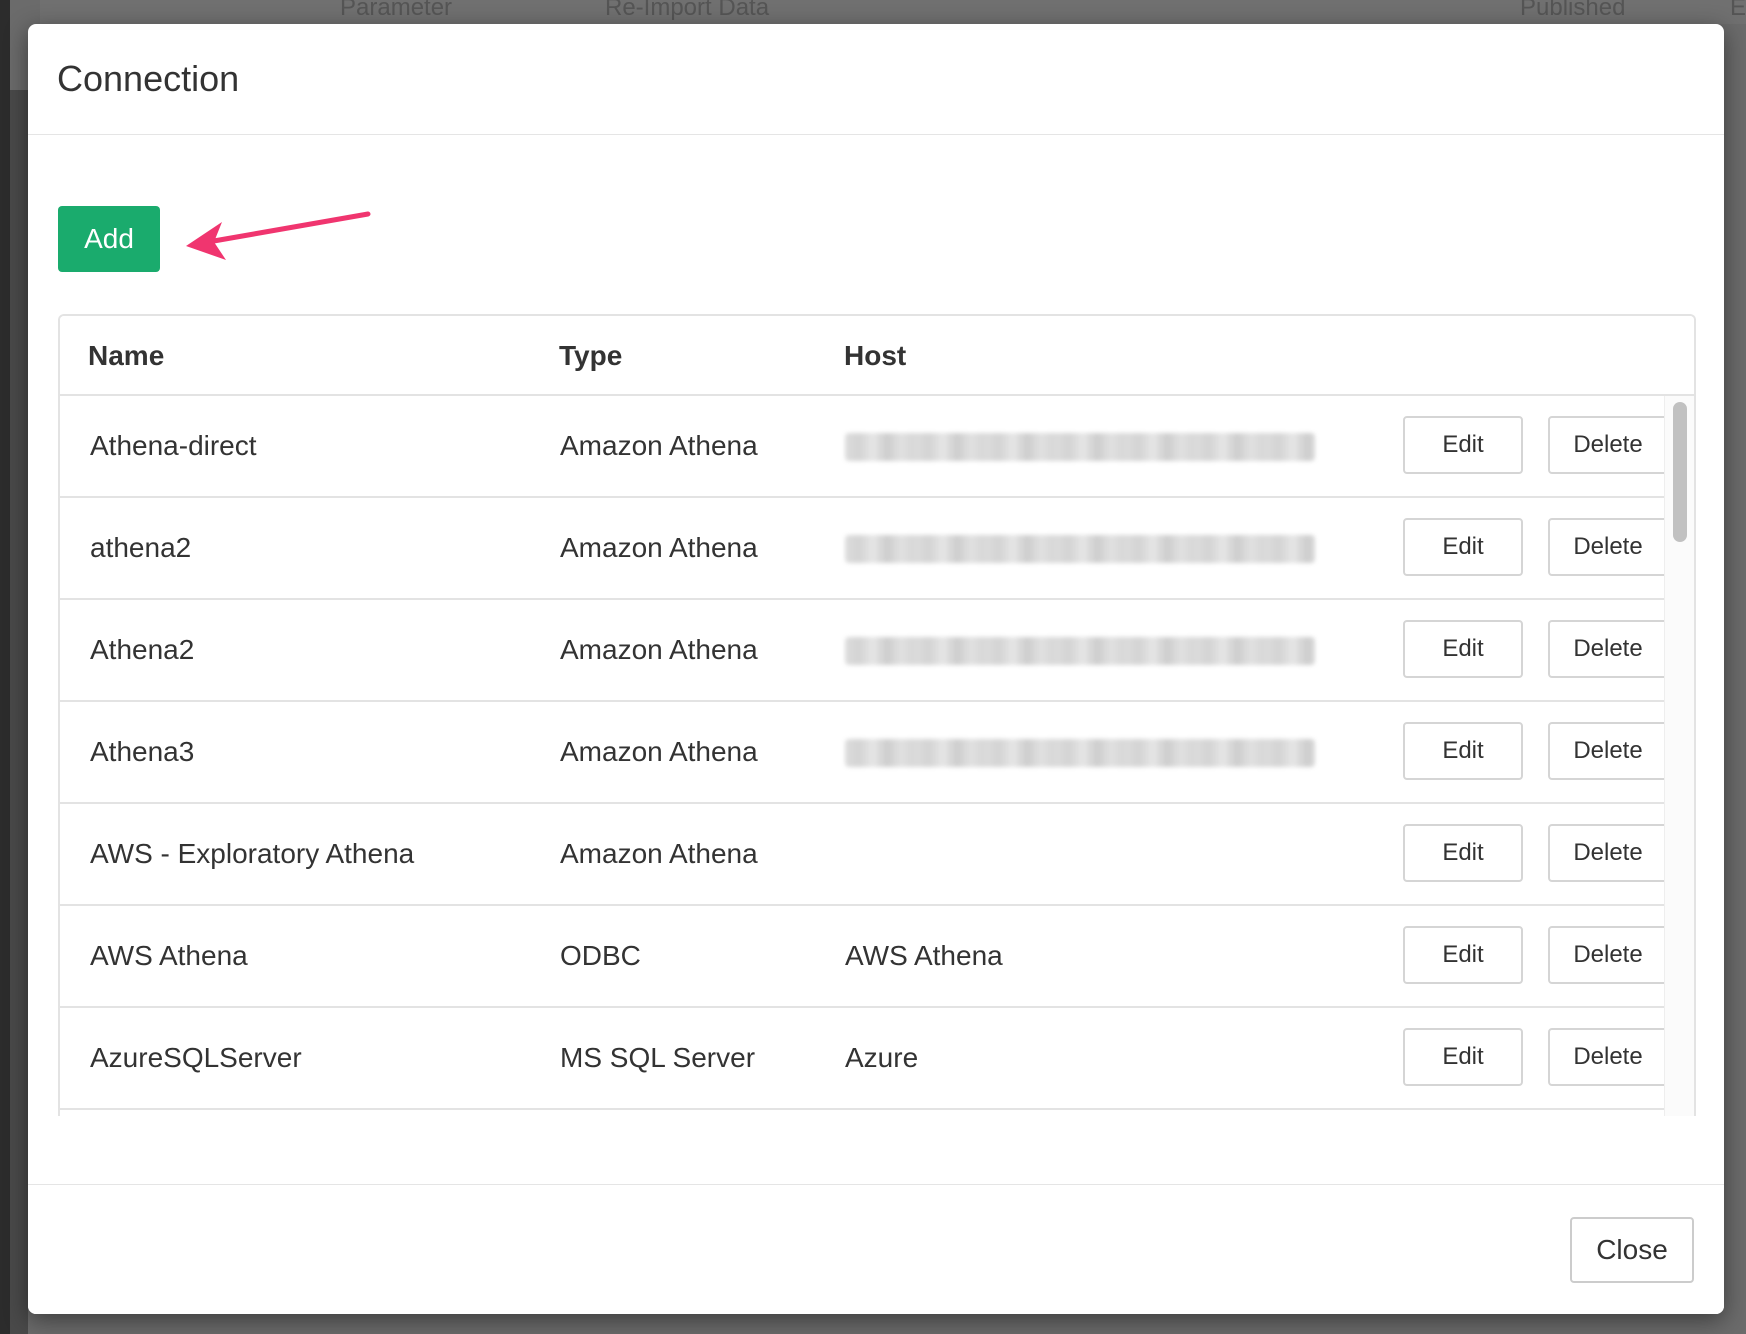 This screenshot has width=1746, height=1334. Describe the element at coordinates (142, 751) in the screenshot. I see `connection-name: Athena3` at that location.